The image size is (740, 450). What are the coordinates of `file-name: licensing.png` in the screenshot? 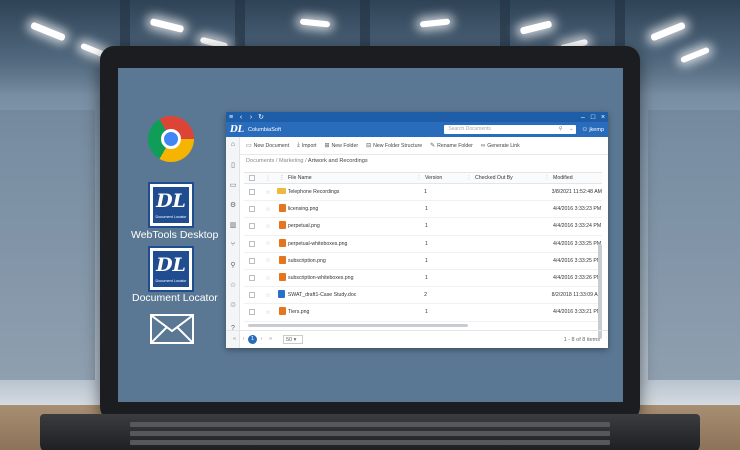 It's located at (352, 209).